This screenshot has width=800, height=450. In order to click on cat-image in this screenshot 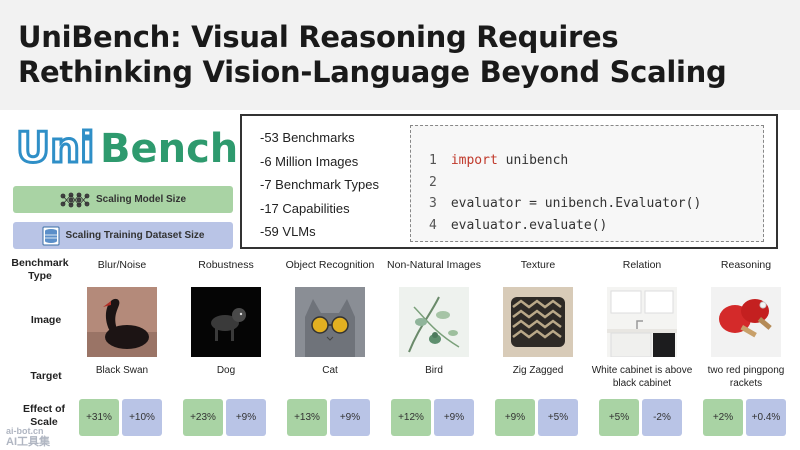, I will do `click(330, 322)`.